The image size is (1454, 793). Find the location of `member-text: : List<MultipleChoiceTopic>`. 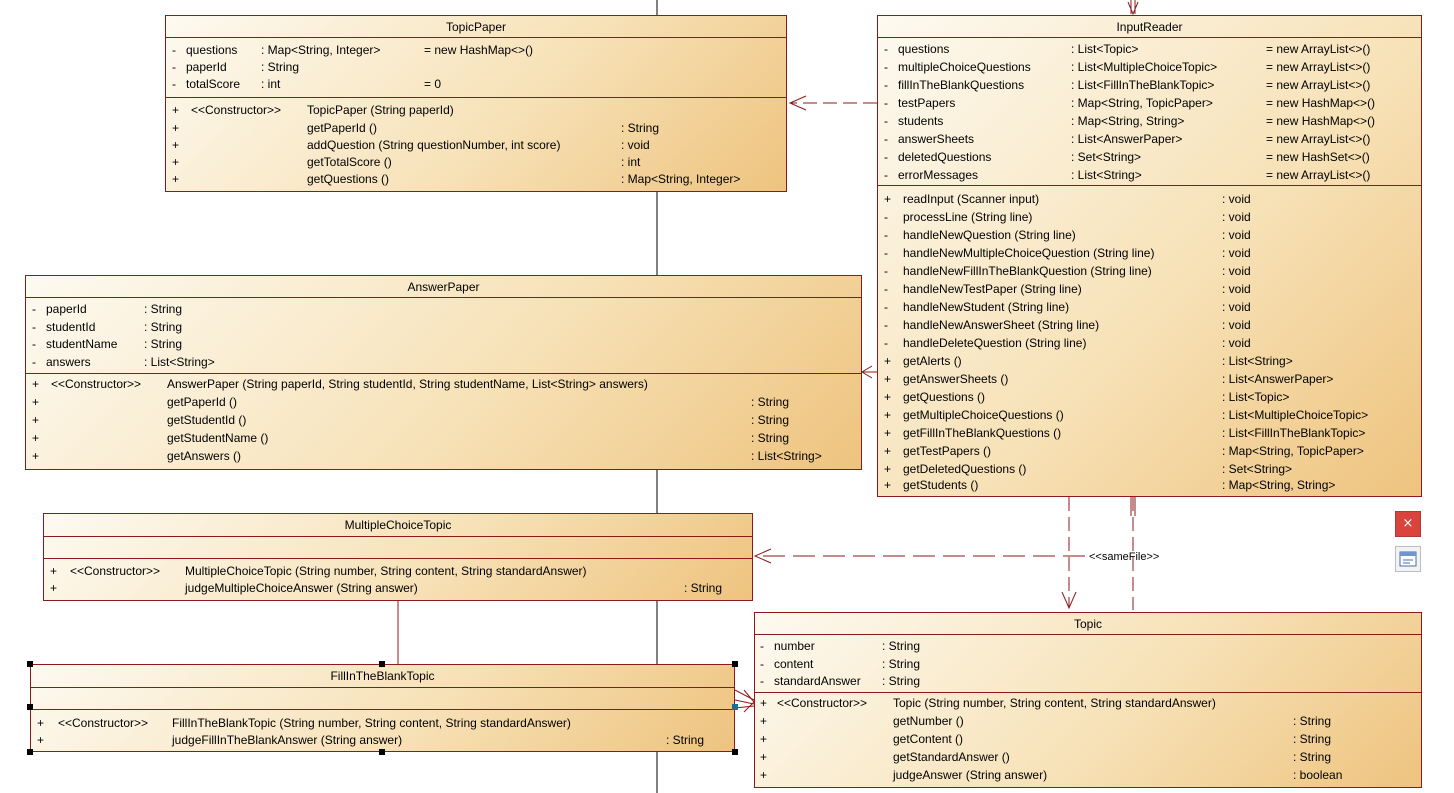

member-text: : List<MultipleChoiceTopic> is located at coordinates (1144, 67).